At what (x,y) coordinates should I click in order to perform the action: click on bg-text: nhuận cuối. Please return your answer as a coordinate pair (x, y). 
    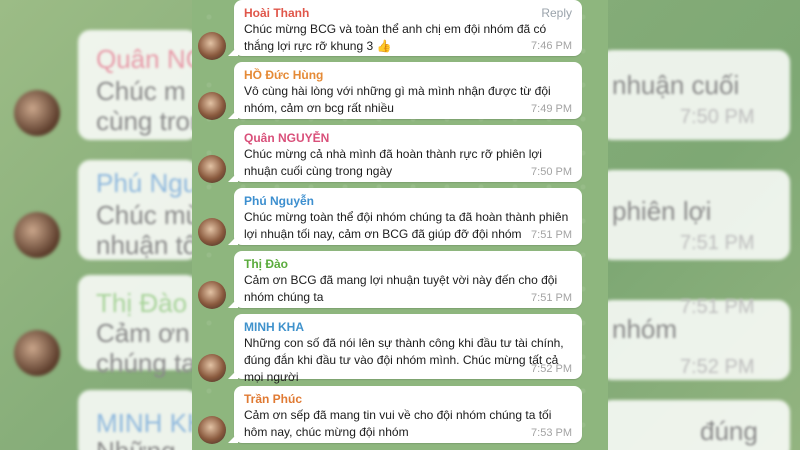
    Looking at the image, I should click on (676, 85).